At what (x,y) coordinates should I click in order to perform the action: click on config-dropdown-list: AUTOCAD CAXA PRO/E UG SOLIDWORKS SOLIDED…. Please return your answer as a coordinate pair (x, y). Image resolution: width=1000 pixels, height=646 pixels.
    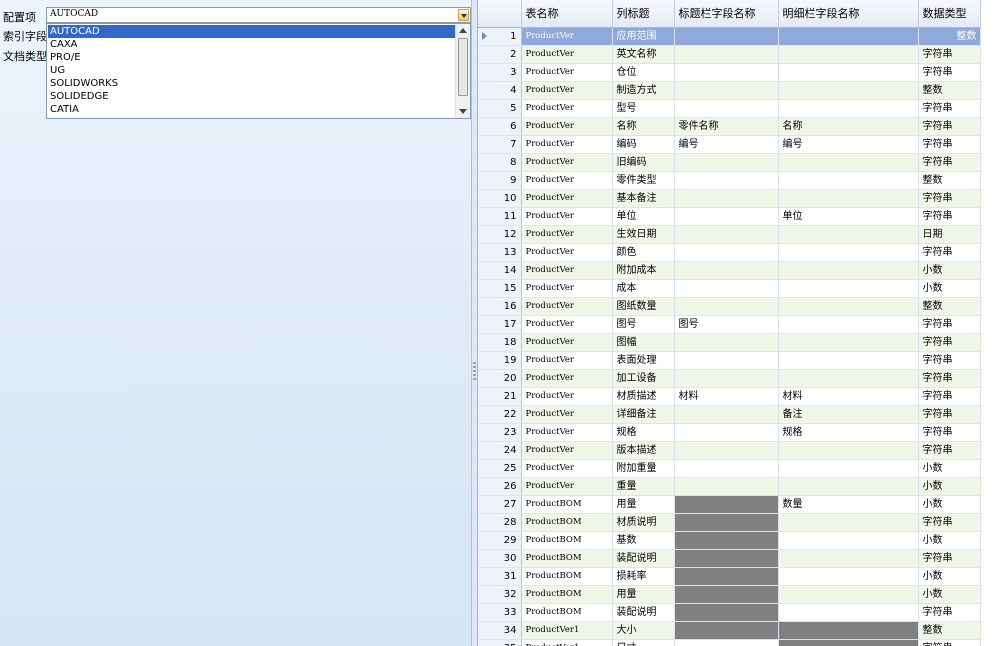
    Looking at the image, I should click on (258, 71).